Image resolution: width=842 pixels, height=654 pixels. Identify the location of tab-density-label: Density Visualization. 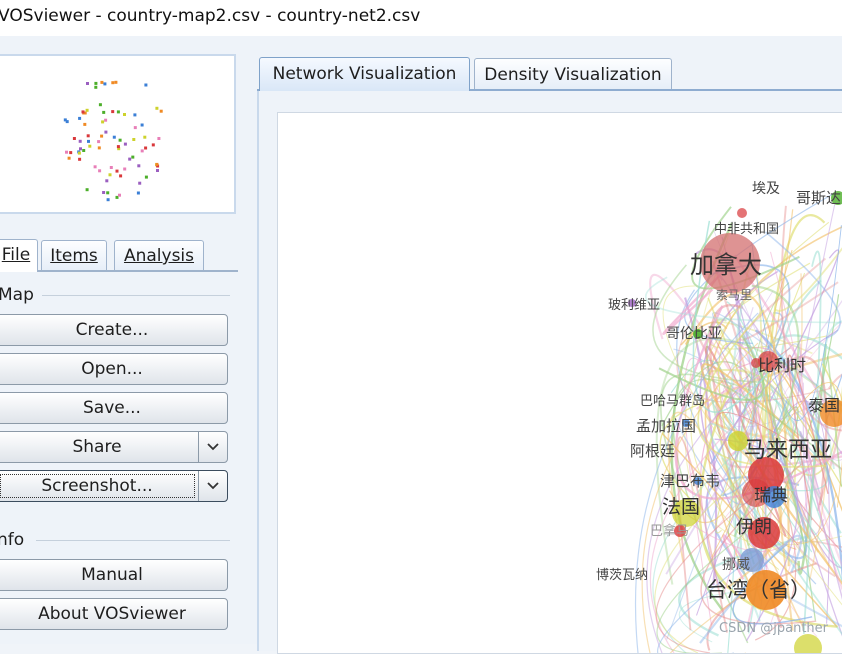
(572, 75).